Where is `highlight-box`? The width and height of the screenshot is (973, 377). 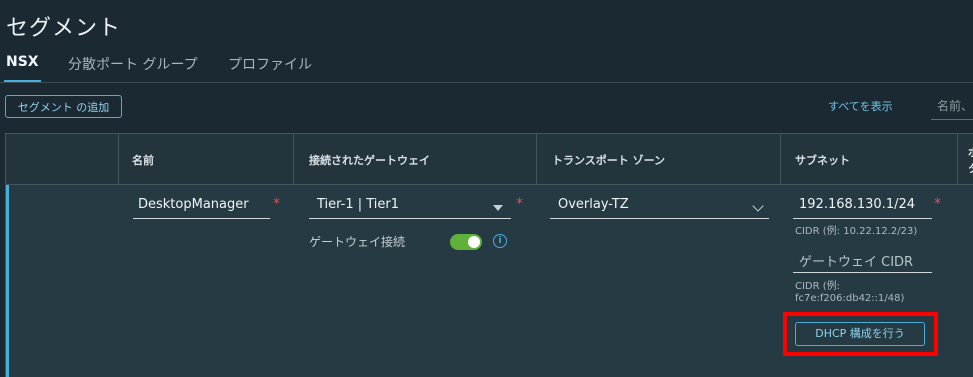
highlight-box is located at coordinates (860, 334).